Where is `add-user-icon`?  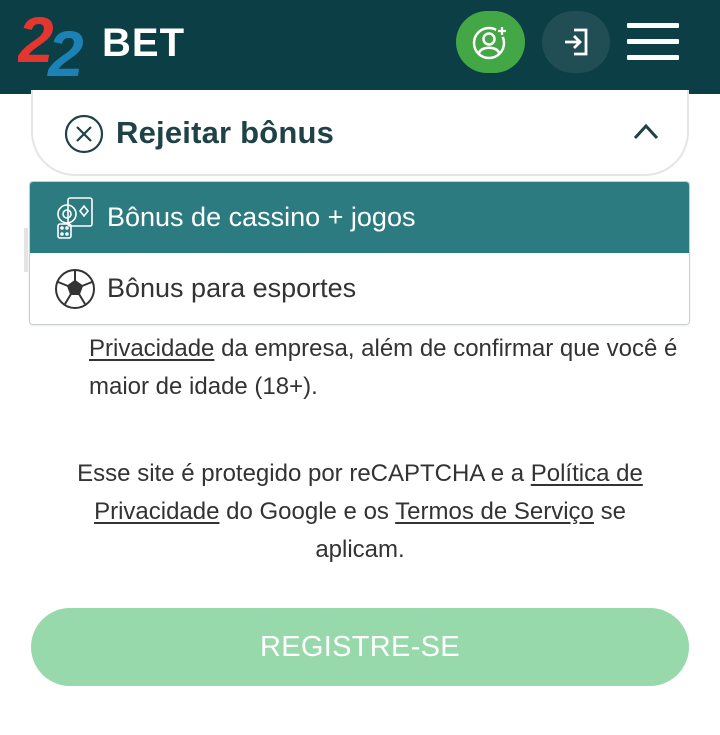
add-user-icon is located at coordinates (490, 42).